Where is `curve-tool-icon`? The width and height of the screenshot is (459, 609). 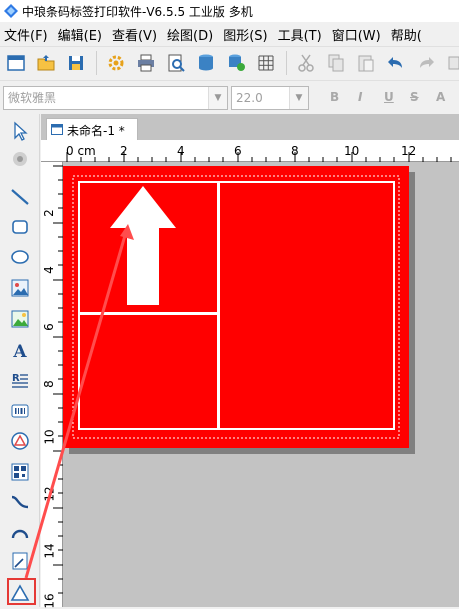
curve-tool-icon is located at coordinates (20, 502).